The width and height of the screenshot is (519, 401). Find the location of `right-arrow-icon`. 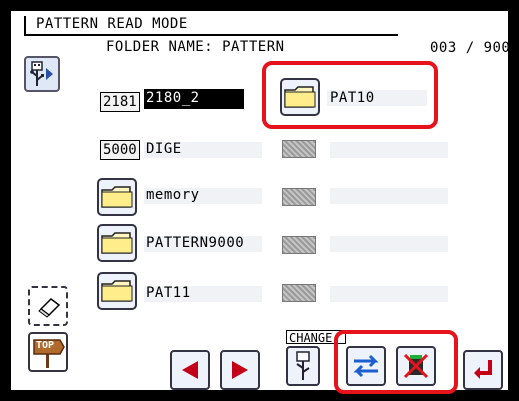

right-arrow-icon is located at coordinates (240, 370).